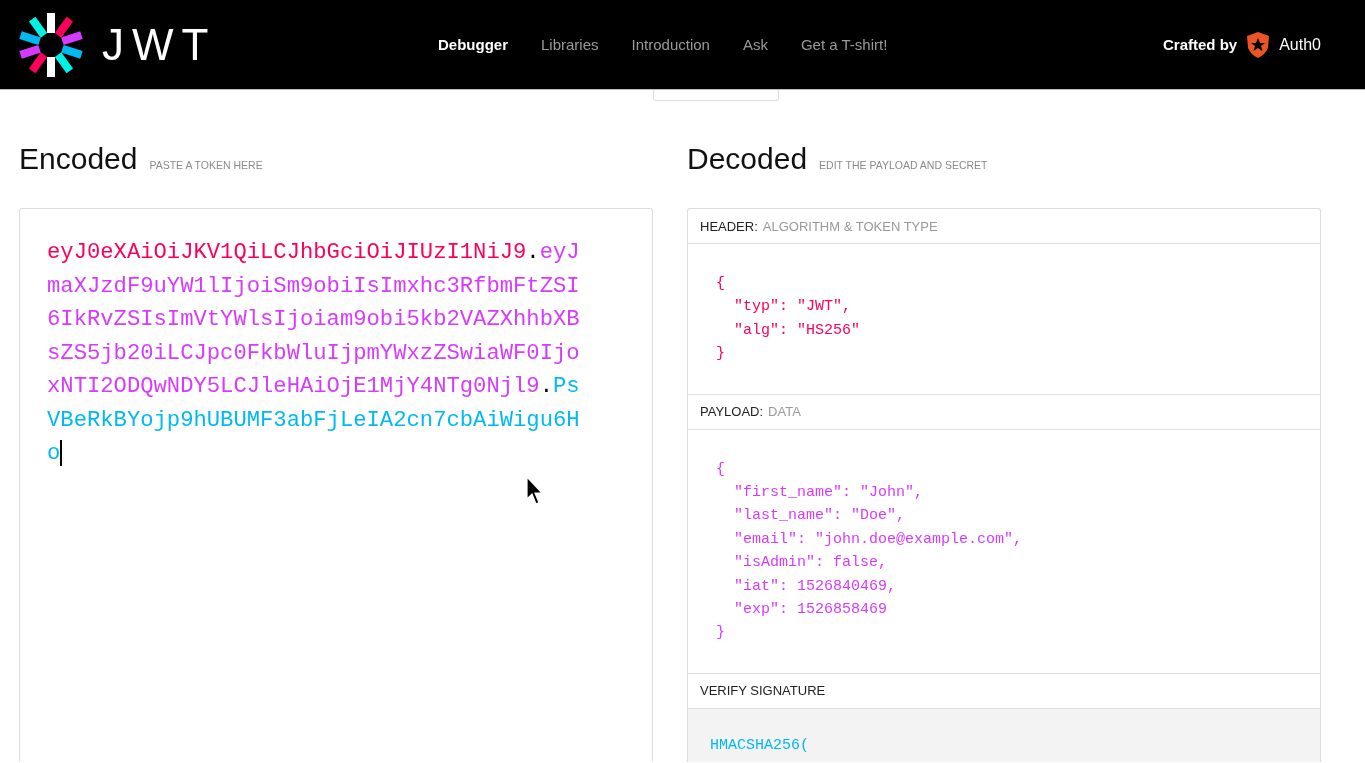 The height and width of the screenshot is (763, 1365). What do you see at coordinates (729, 226) in the screenshot?
I see `section-label: HEADER:` at bounding box center [729, 226].